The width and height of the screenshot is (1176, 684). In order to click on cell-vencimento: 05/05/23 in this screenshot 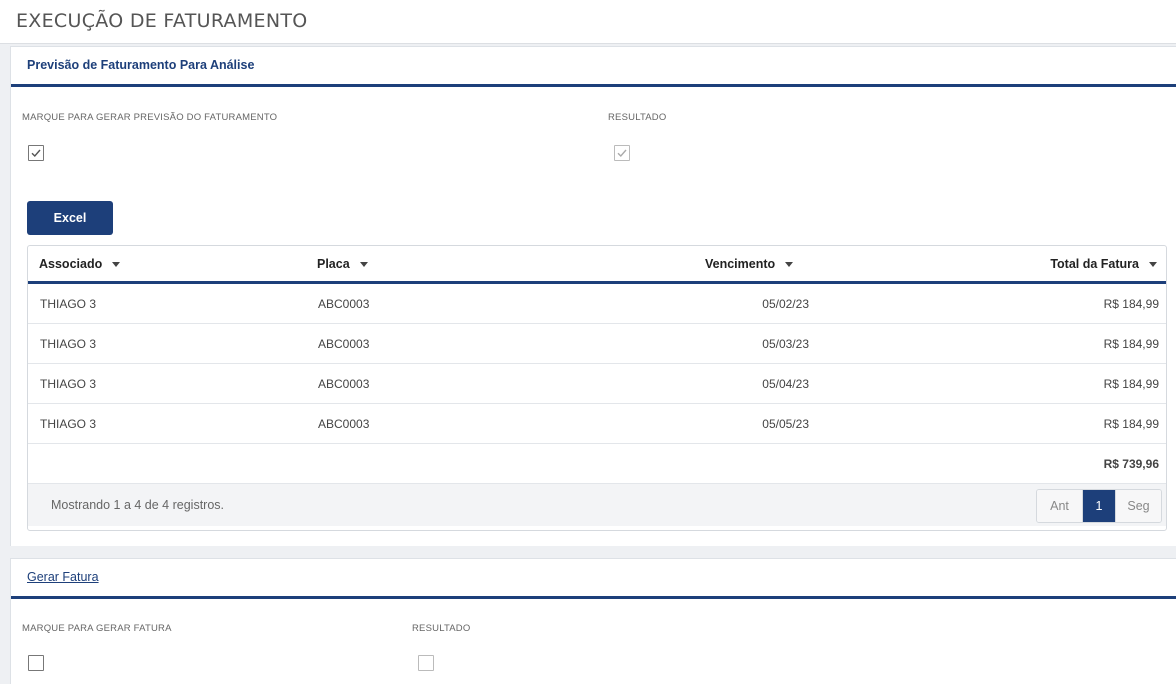, I will do `click(785, 424)`.